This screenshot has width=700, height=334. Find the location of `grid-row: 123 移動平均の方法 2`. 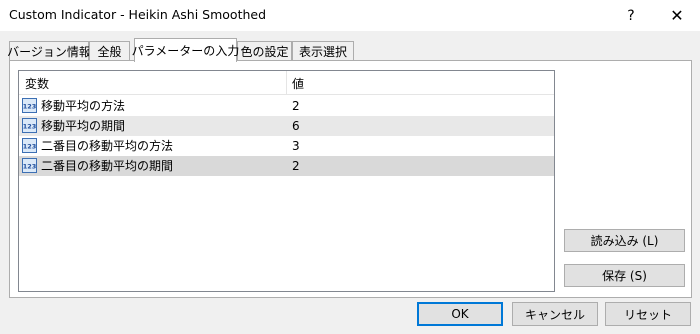

grid-row: 123 移動平均の方法 2 is located at coordinates (286, 106).